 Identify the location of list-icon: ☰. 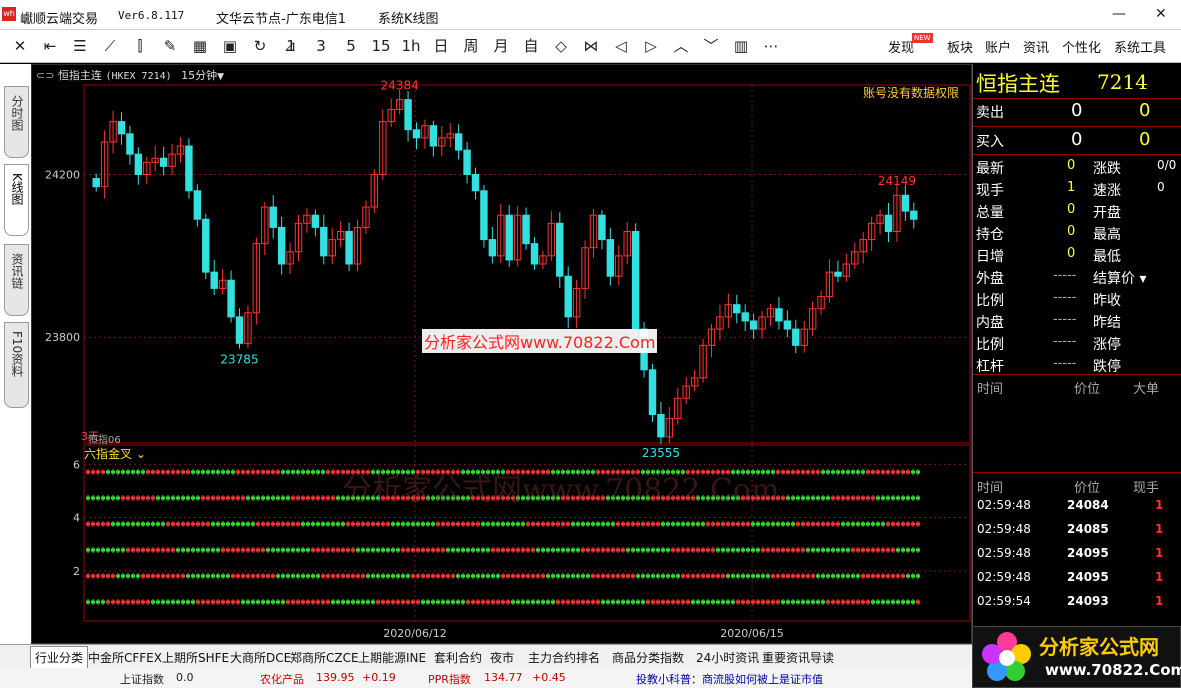
(80, 46).